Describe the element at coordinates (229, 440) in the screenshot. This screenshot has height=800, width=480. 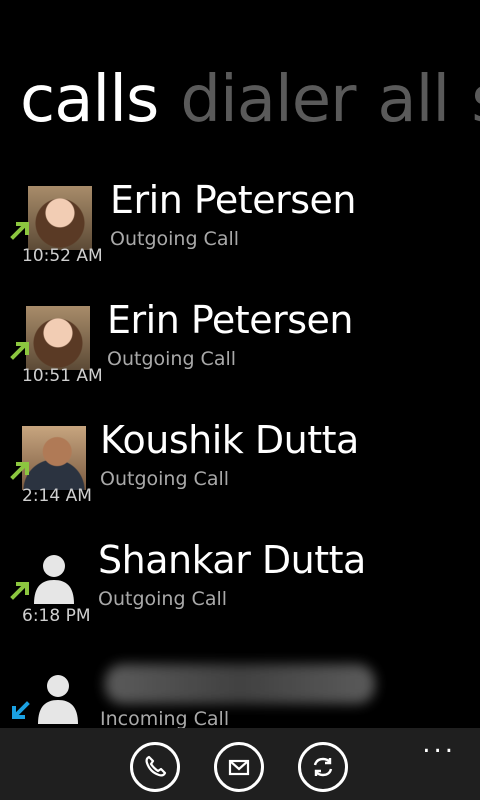
I see `contact-name: Koushik Dutta` at that location.